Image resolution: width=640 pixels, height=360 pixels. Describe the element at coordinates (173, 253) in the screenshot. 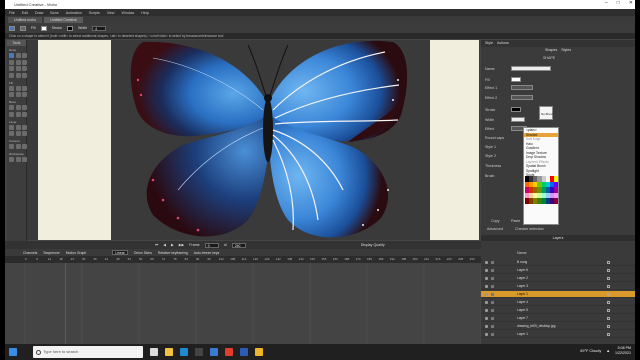

I see `relative-keyframing-checkbox: Relative keyframing` at that location.